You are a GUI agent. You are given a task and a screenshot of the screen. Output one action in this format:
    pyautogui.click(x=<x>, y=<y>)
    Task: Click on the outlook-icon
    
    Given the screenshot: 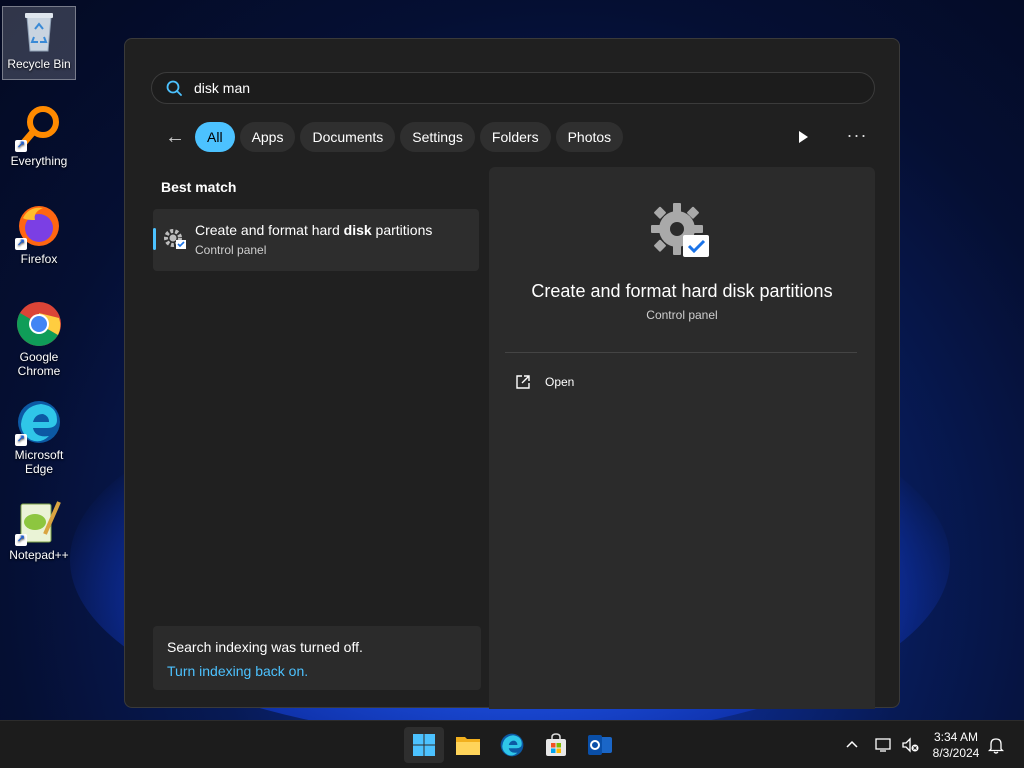 What is the action you would take?
    pyautogui.click(x=600, y=745)
    